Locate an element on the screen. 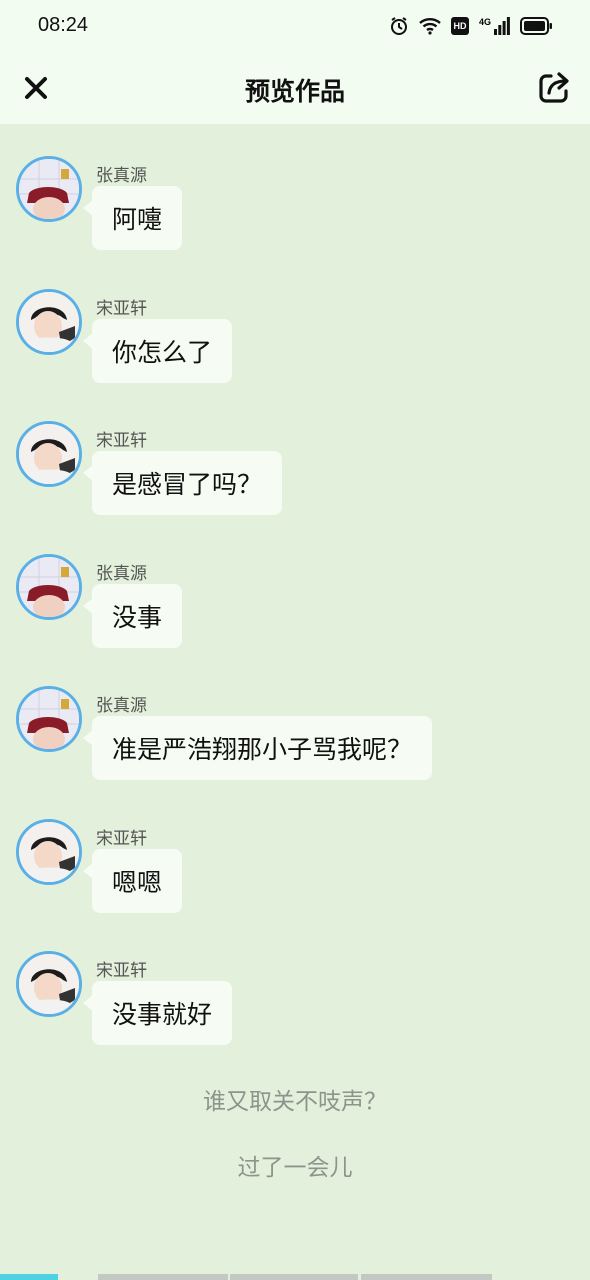  wifi-icon is located at coordinates (430, 26).